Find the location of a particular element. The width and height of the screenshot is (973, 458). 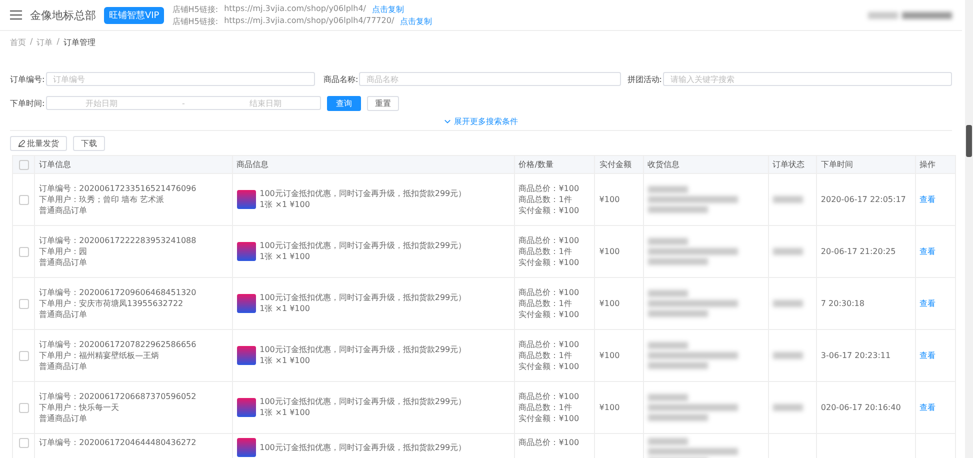

order-info-text: 下单用户：快乐每一天 is located at coordinates (79, 407).